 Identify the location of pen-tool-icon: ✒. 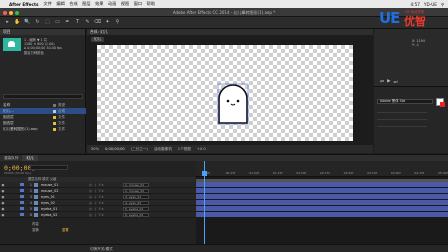
(67, 22).